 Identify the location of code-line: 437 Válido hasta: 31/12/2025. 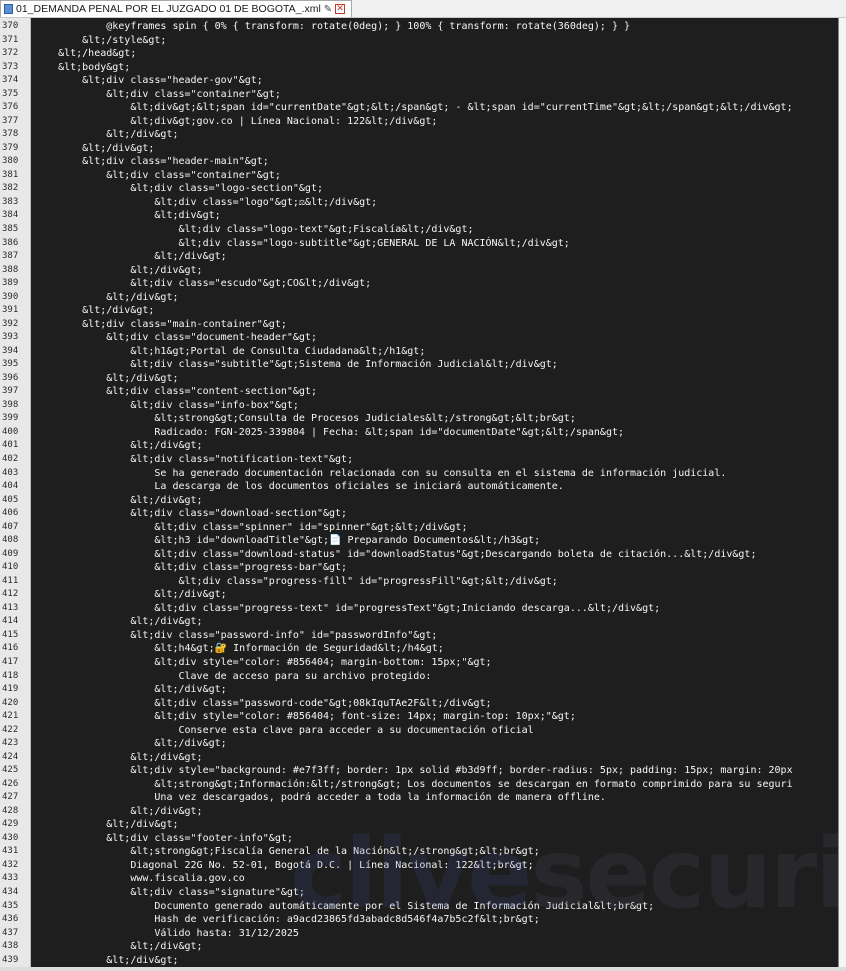
(419, 934).